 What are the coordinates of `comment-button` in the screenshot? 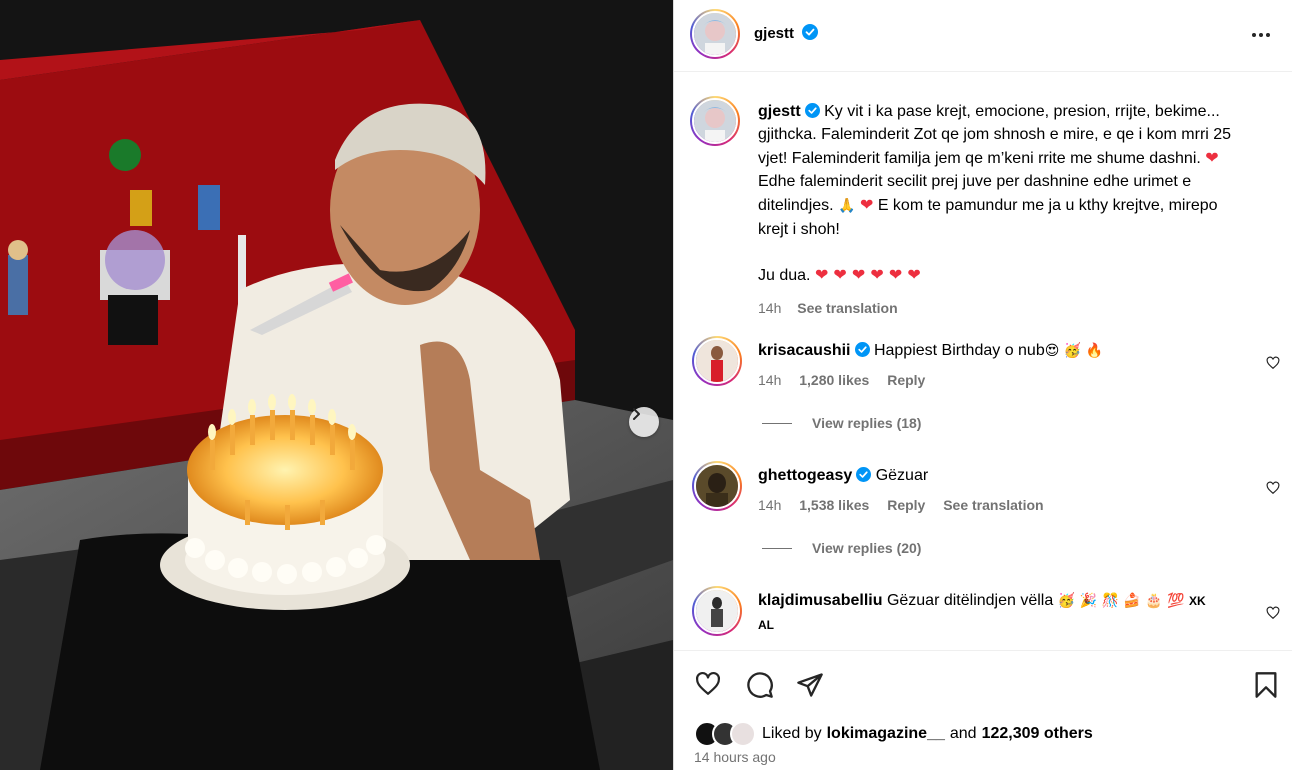 It's located at (760, 687).